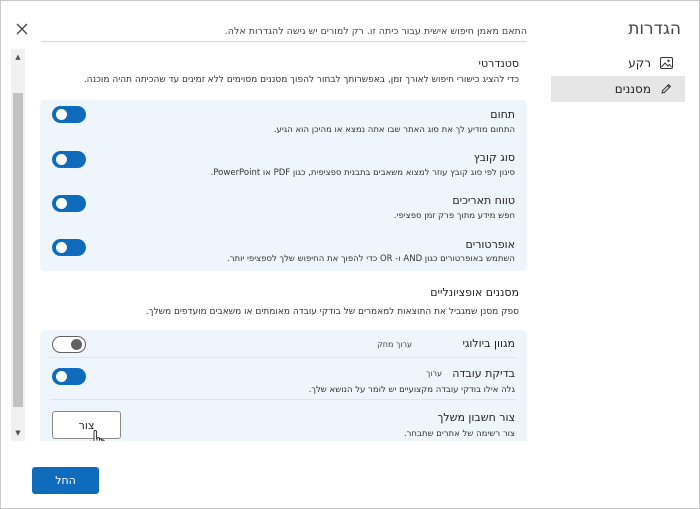 Image resolution: width=700 pixels, height=509 pixels. Describe the element at coordinates (618, 63) in the screenshot. I see `nav-item-background: רקע` at that location.